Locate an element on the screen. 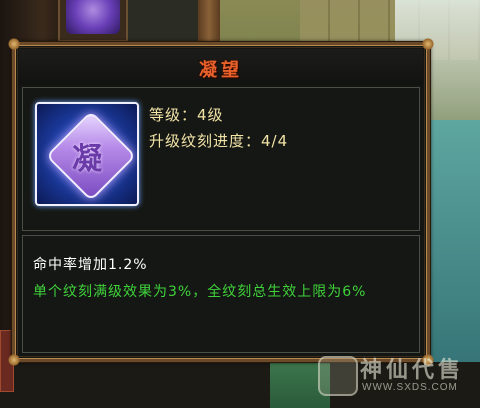  background-rune-icon is located at coordinates (93, 17).